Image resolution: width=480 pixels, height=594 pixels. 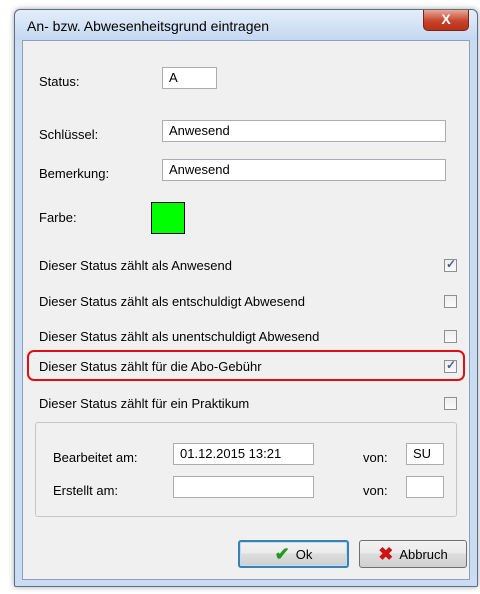 I want to click on edited-by-label: von:, so click(x=375, y=457).